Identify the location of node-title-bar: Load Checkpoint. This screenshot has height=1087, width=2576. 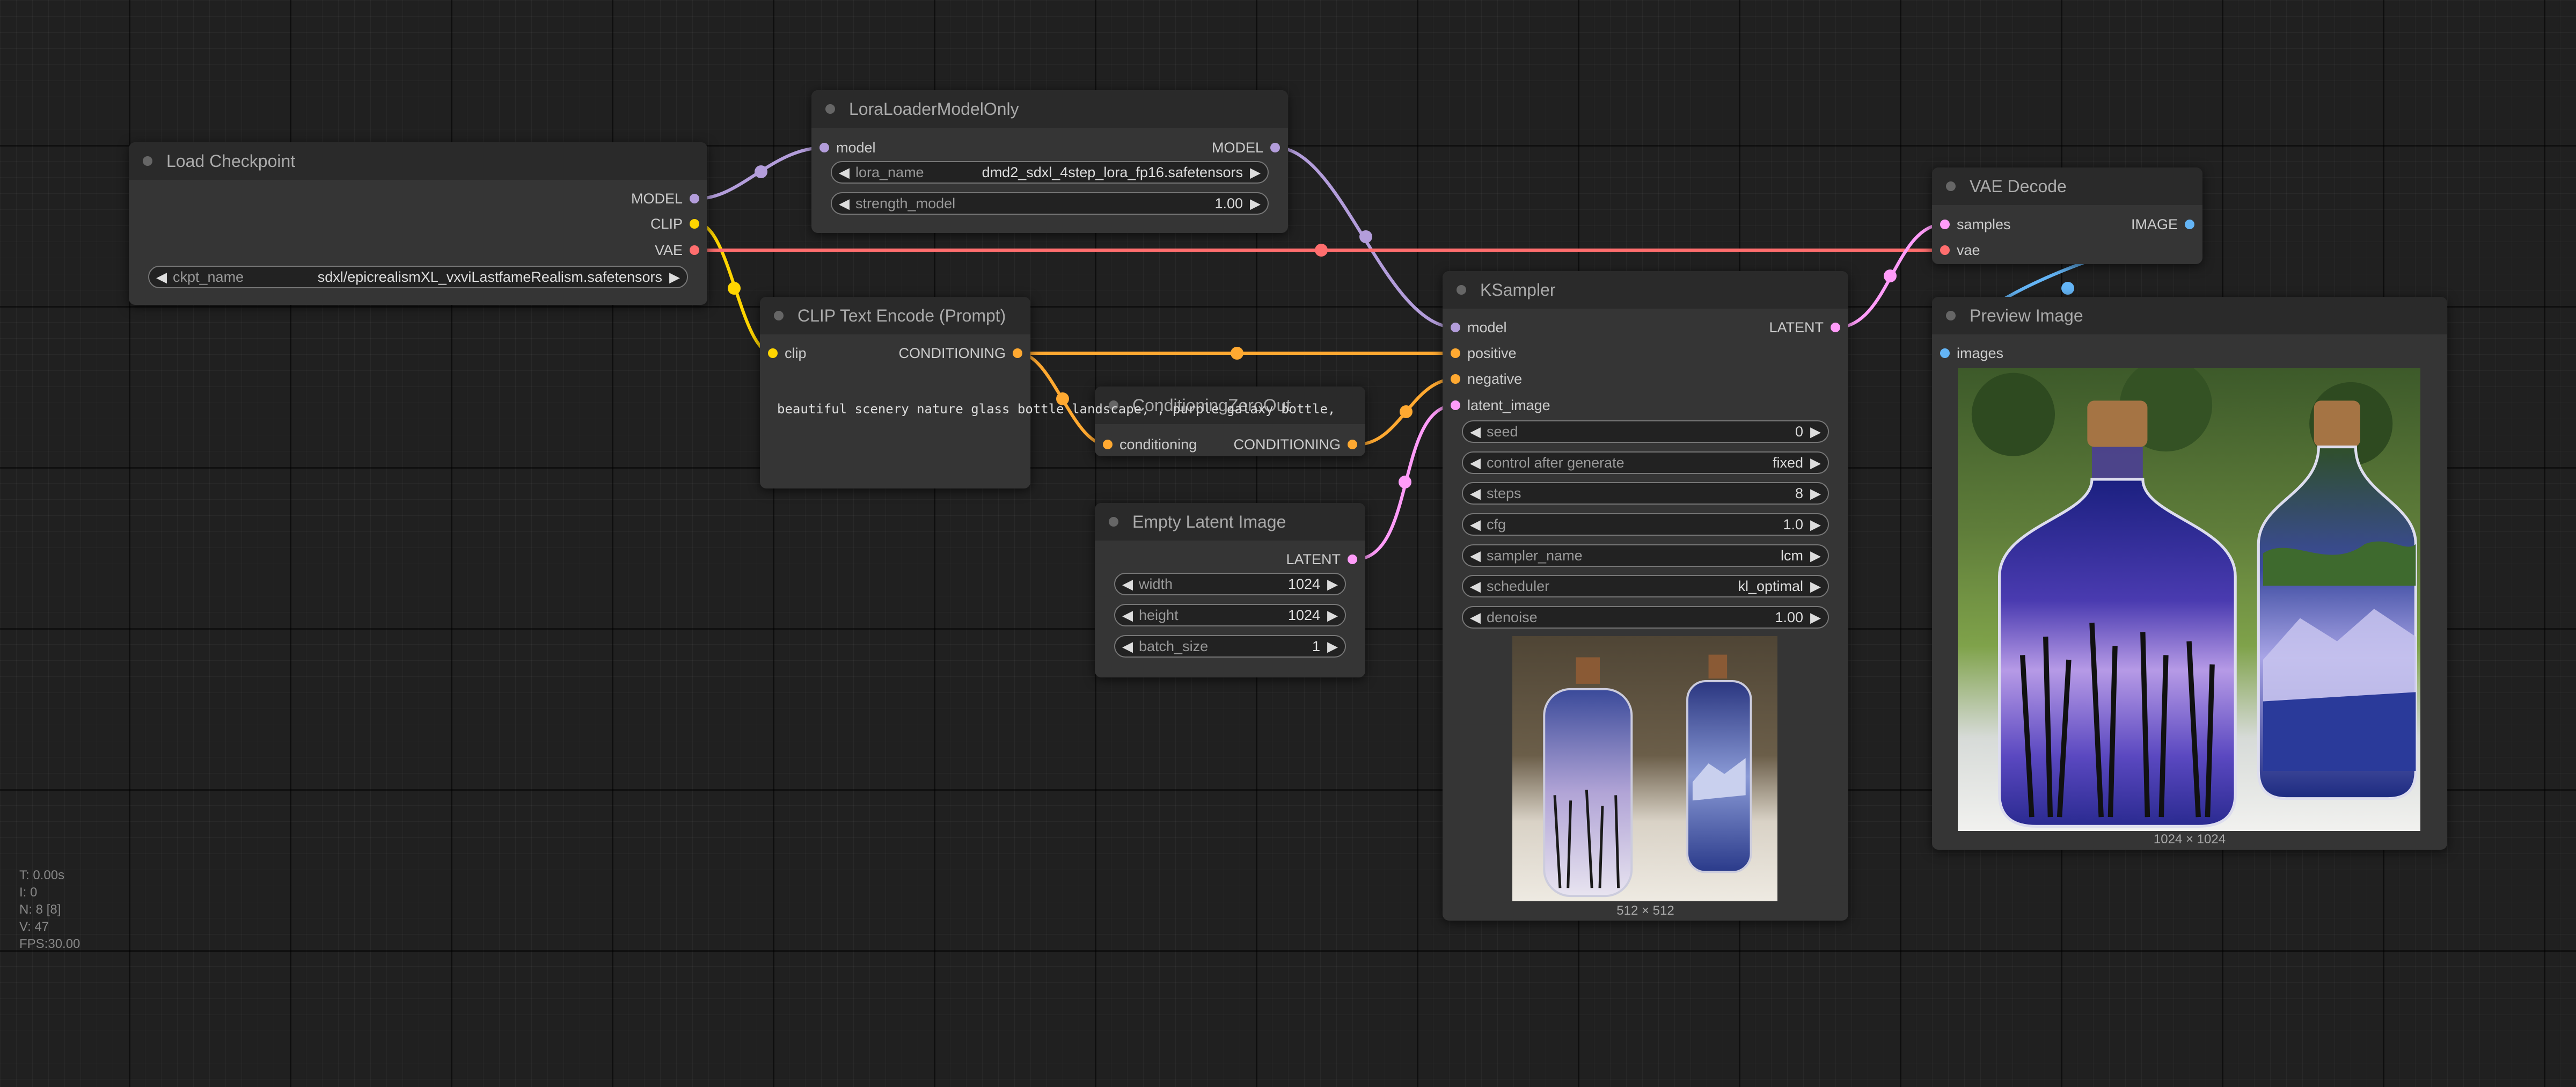
(418, 161).